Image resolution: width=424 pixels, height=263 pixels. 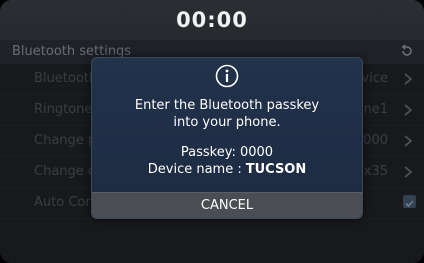 I want to click on clock: 00:00, so click(x=212, y=20).